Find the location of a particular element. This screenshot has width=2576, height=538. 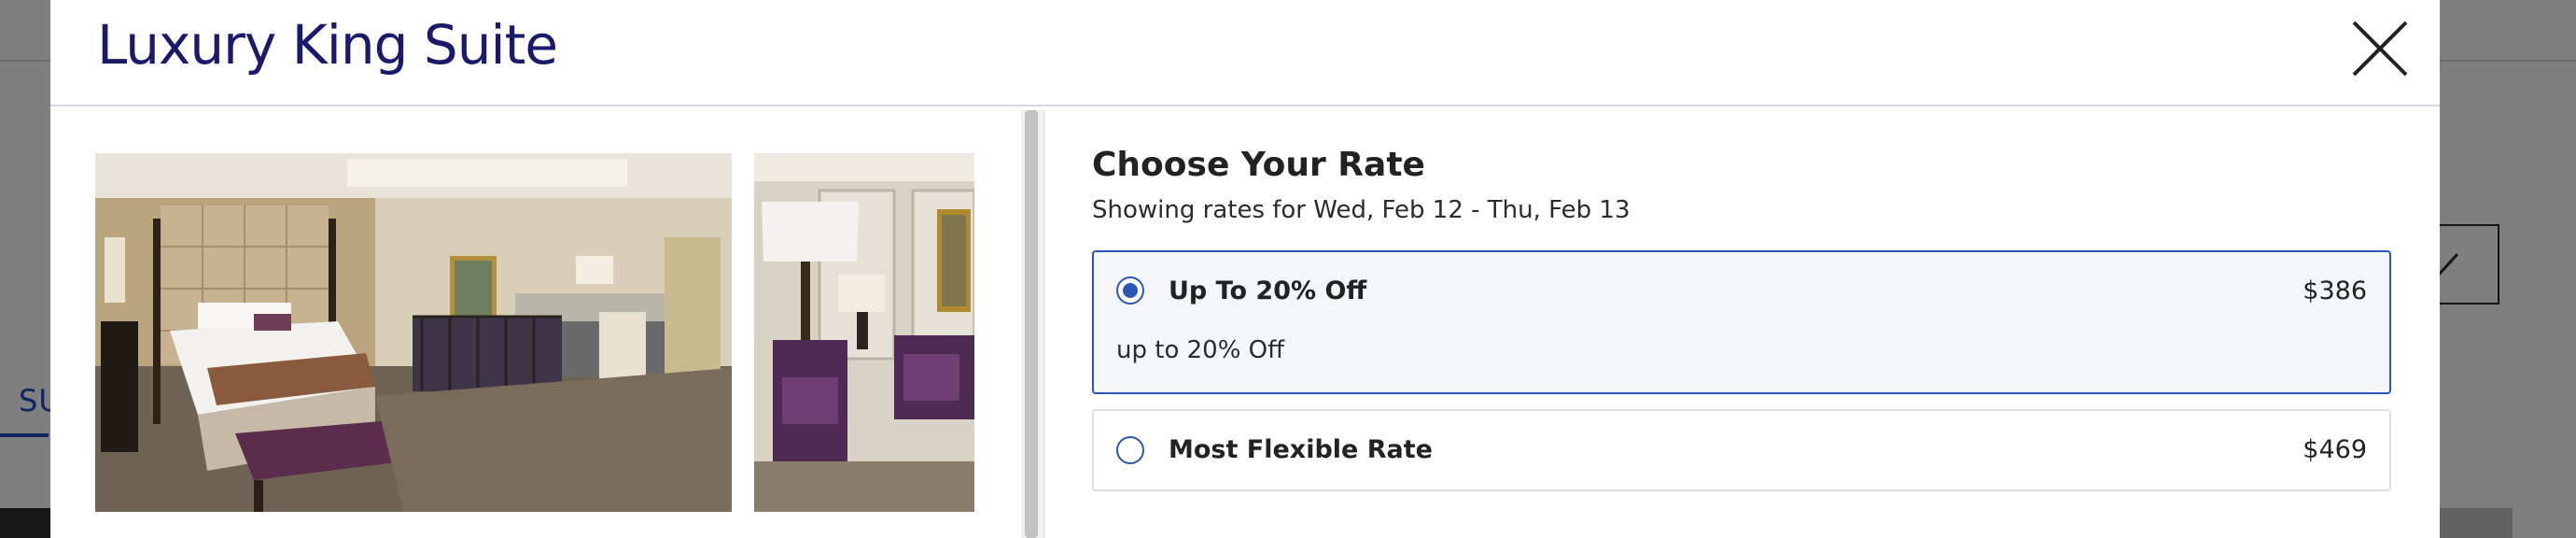

radio-button is located at coordinates (1130, 450).